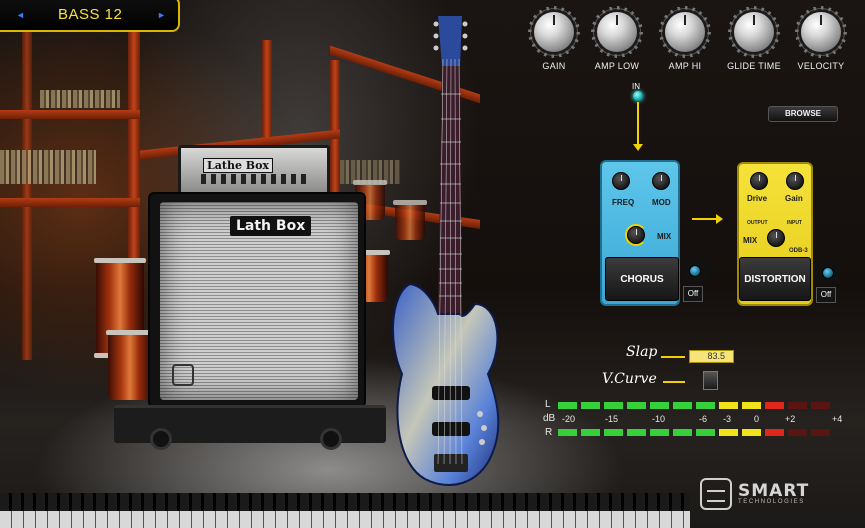 This screenshot has width=865, height=528. What do you see at coordinates (821, 32) in the screenshot?
I see `velocity-knob` at bounding box center [821, 32].